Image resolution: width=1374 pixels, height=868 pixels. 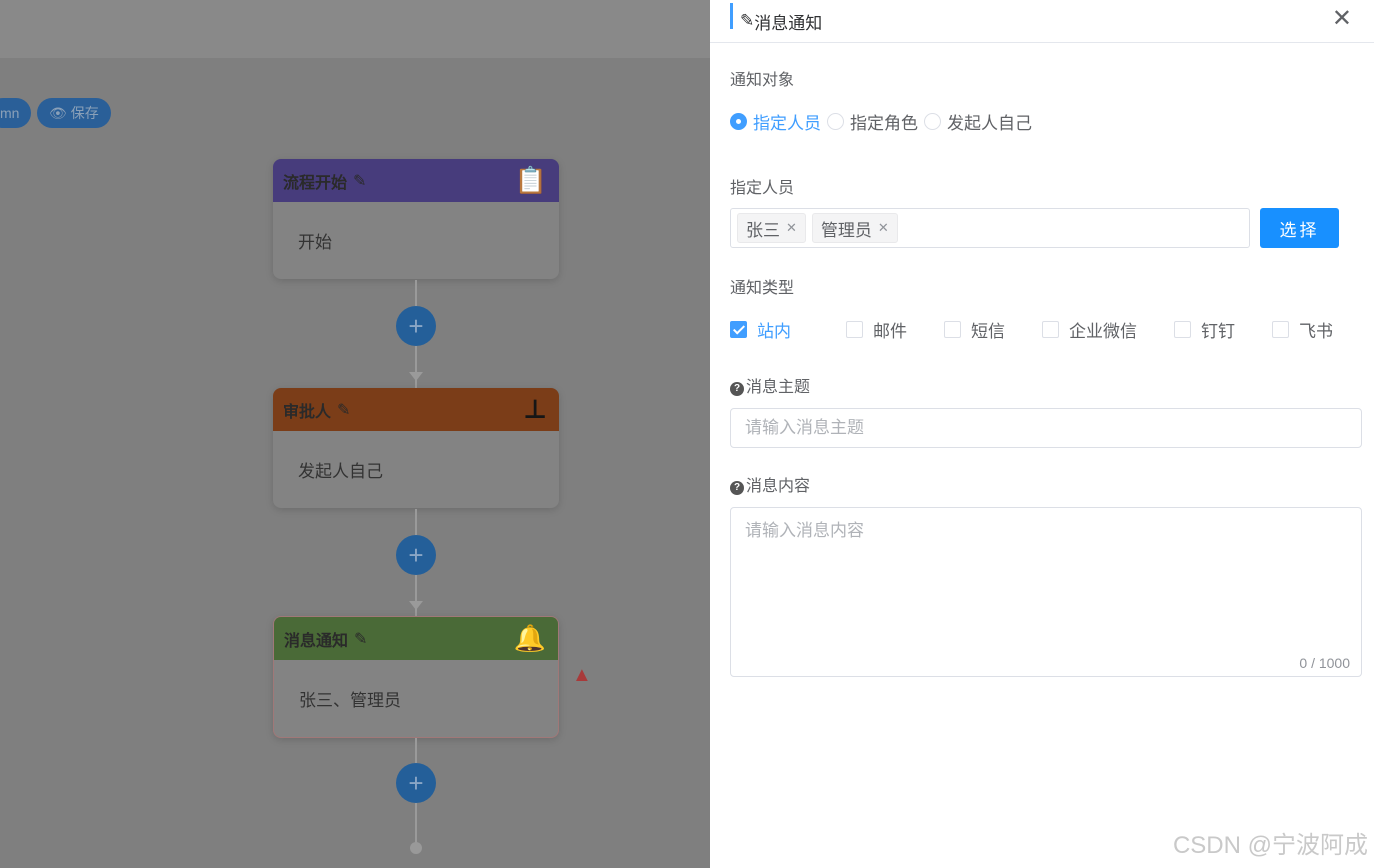 What do you see at coordinates (1270, 845) in the screenshot?
I see `watermark: CSDN @宁波阿成` at bounding box center [1270, 845].